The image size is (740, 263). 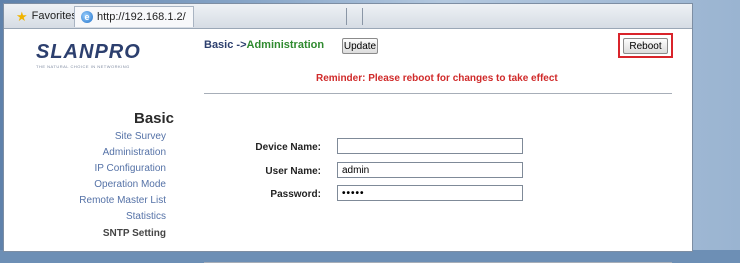 I want to click on divider, so click(x=438, y=93).